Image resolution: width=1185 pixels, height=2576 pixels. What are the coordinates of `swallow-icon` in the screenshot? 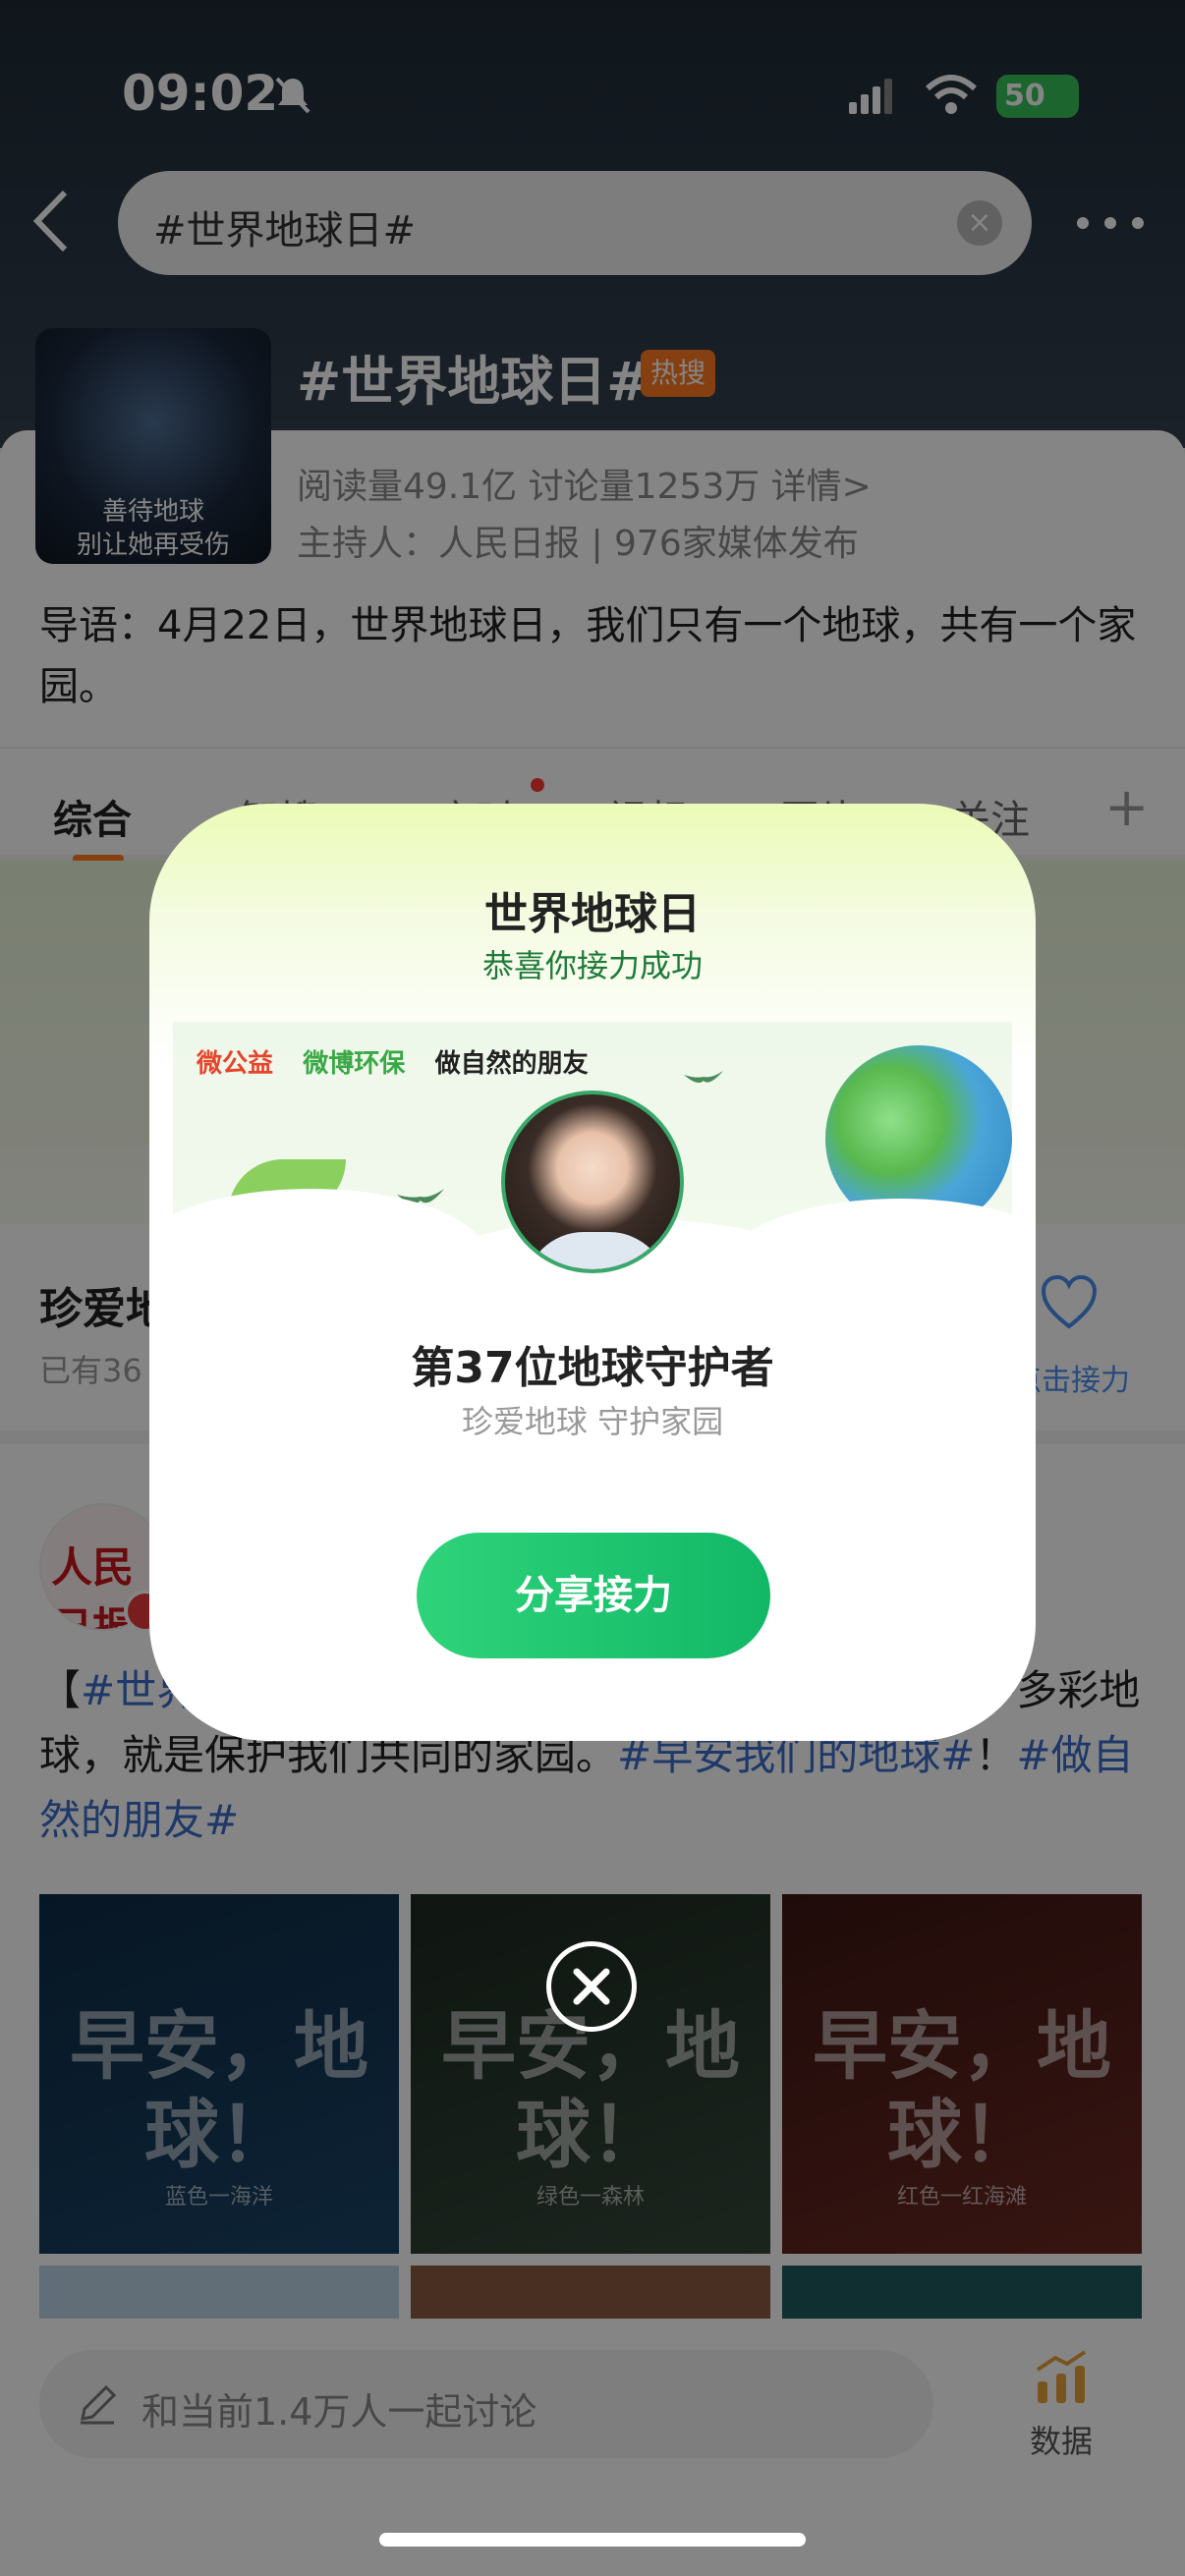 It's located at (703, 1077).